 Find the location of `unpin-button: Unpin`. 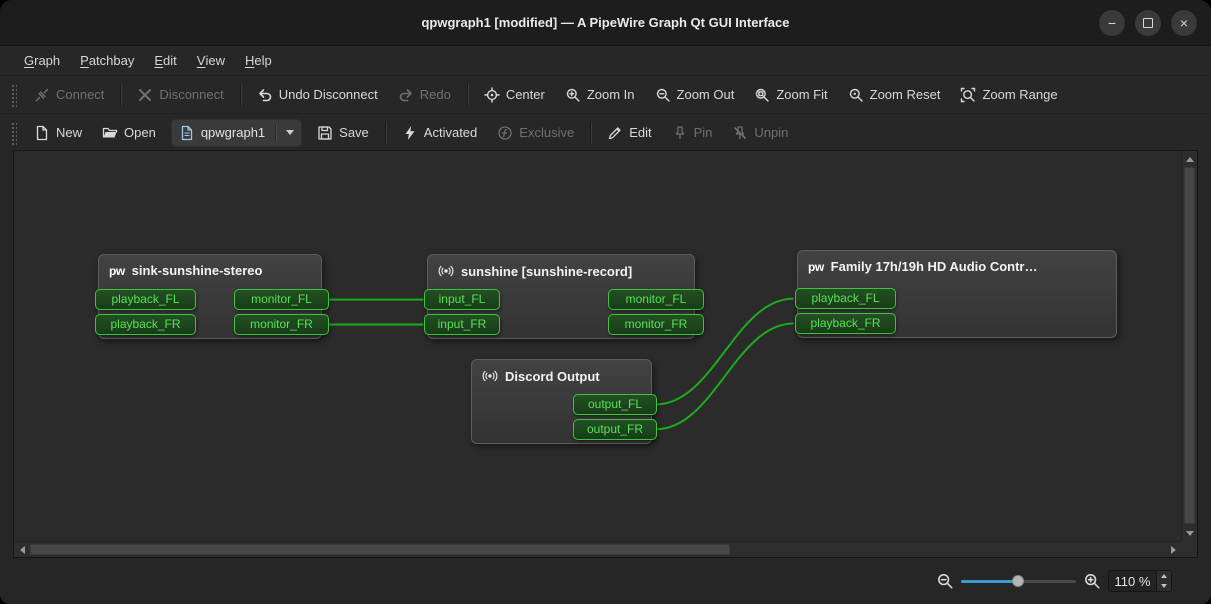

unpin-button: Unpin is located at coordinates (760, 133).